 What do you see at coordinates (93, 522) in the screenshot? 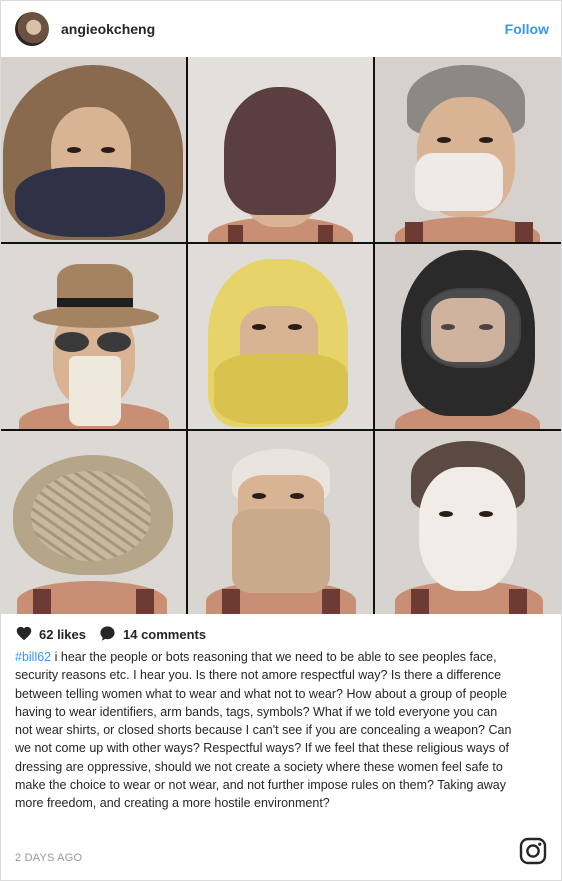
I see `photo-paper-mache-head` at bounding box center [93, 522].